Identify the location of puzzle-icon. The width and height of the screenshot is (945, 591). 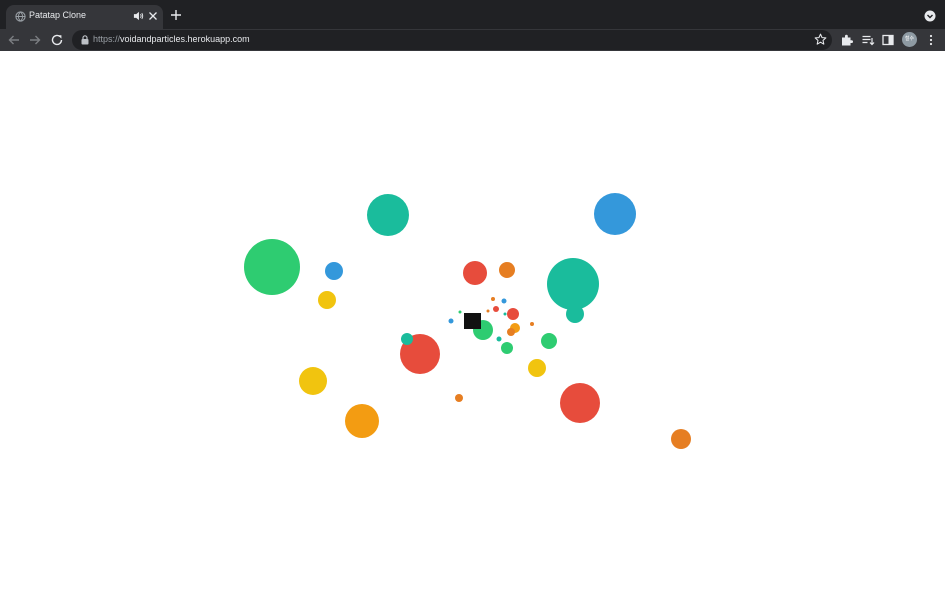
(847, 40).